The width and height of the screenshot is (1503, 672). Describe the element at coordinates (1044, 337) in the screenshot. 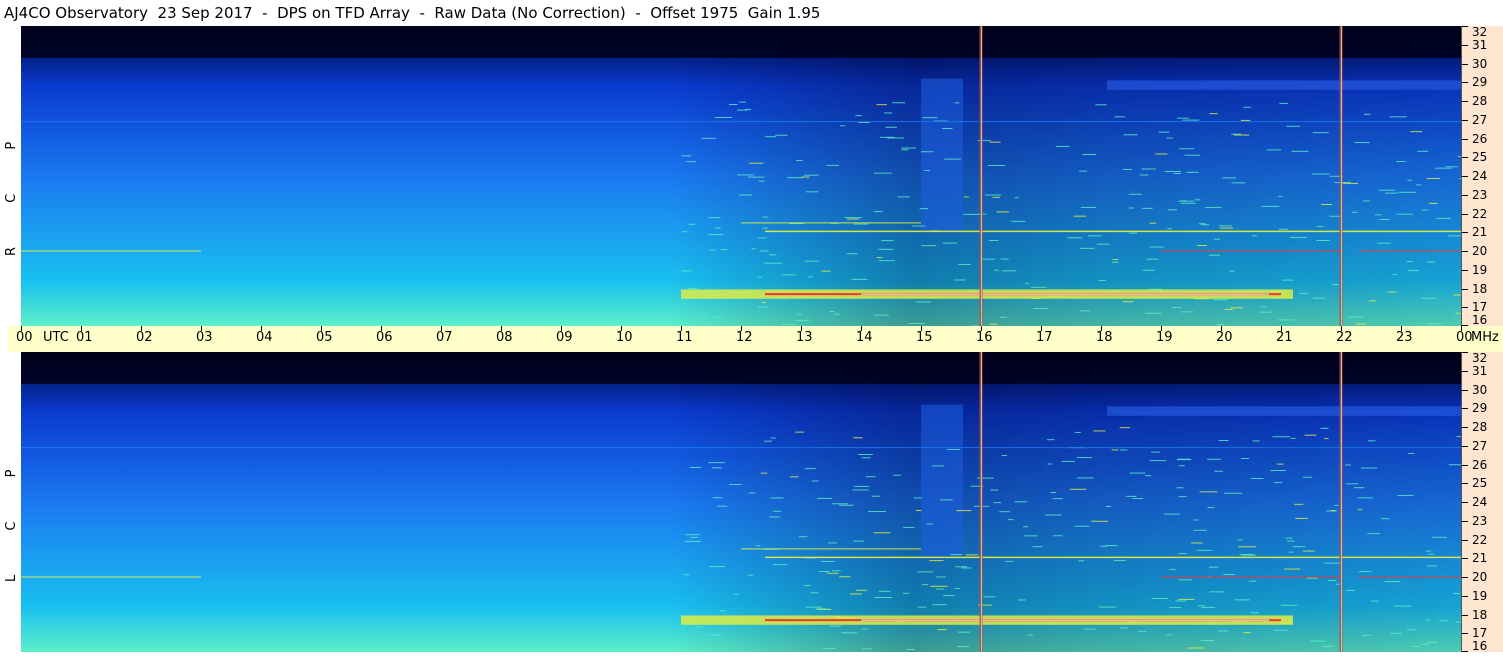

I see `time-tick-label: 17` at that location.